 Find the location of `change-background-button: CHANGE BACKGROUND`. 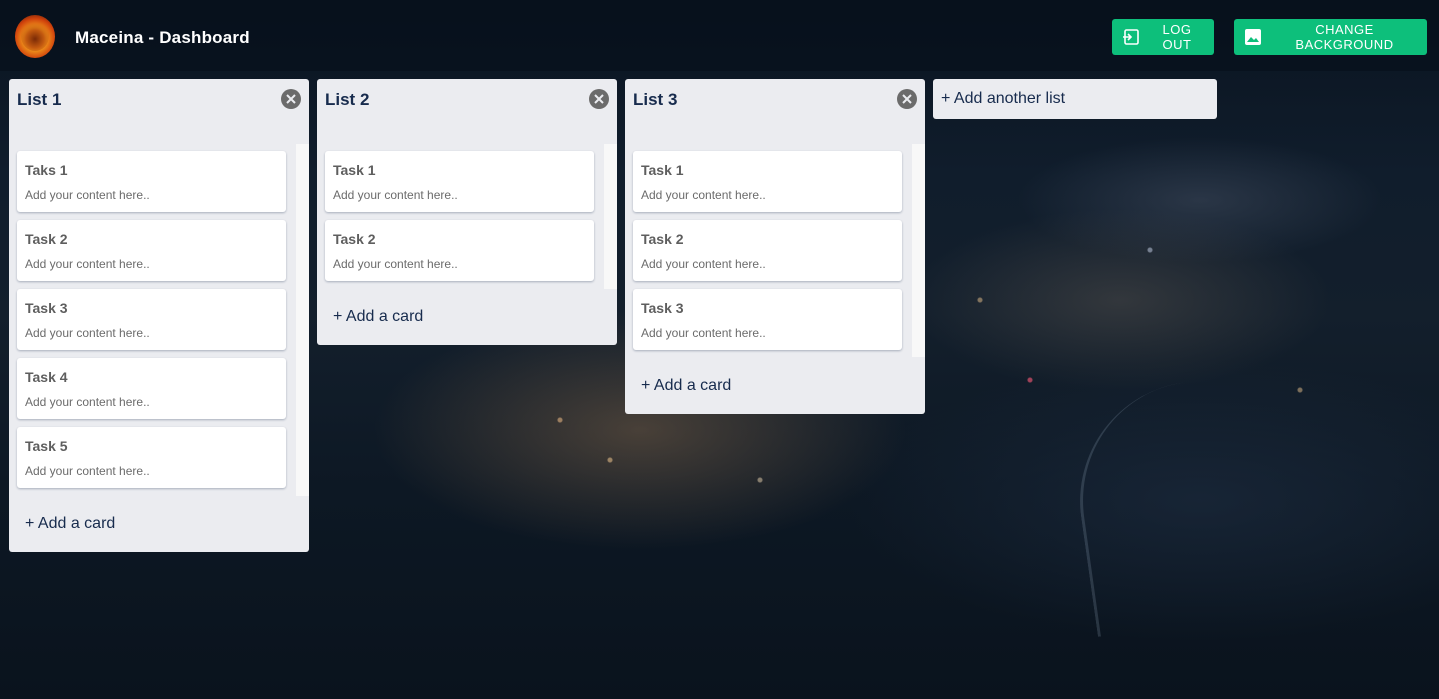

change-background-button: CHANGE BACKGROUND is located at coordinates (1330, 37).